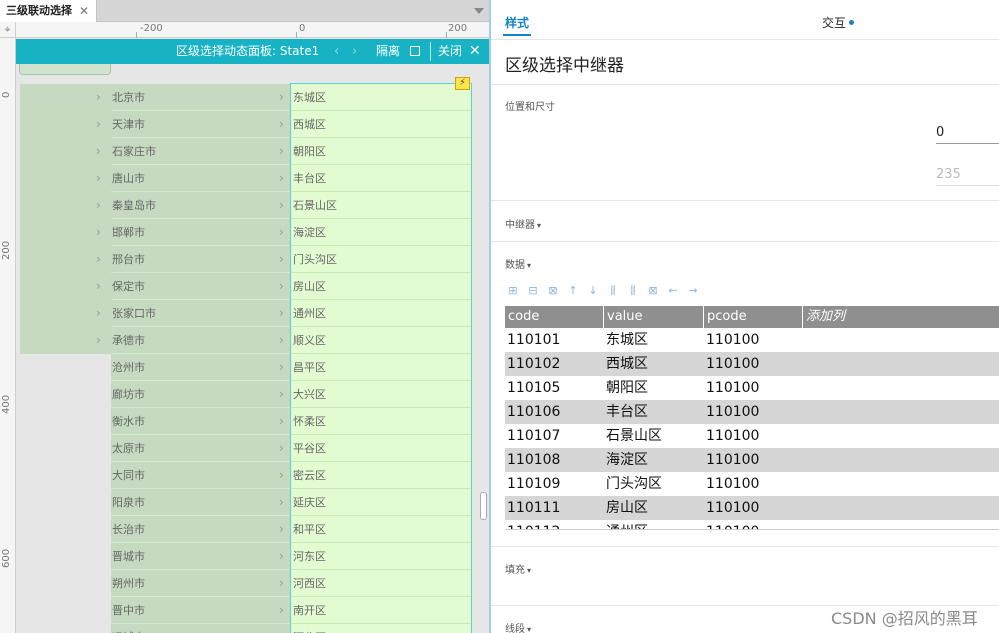  I want to click on city-item: 廊坊市 ›, so click(200, 394).